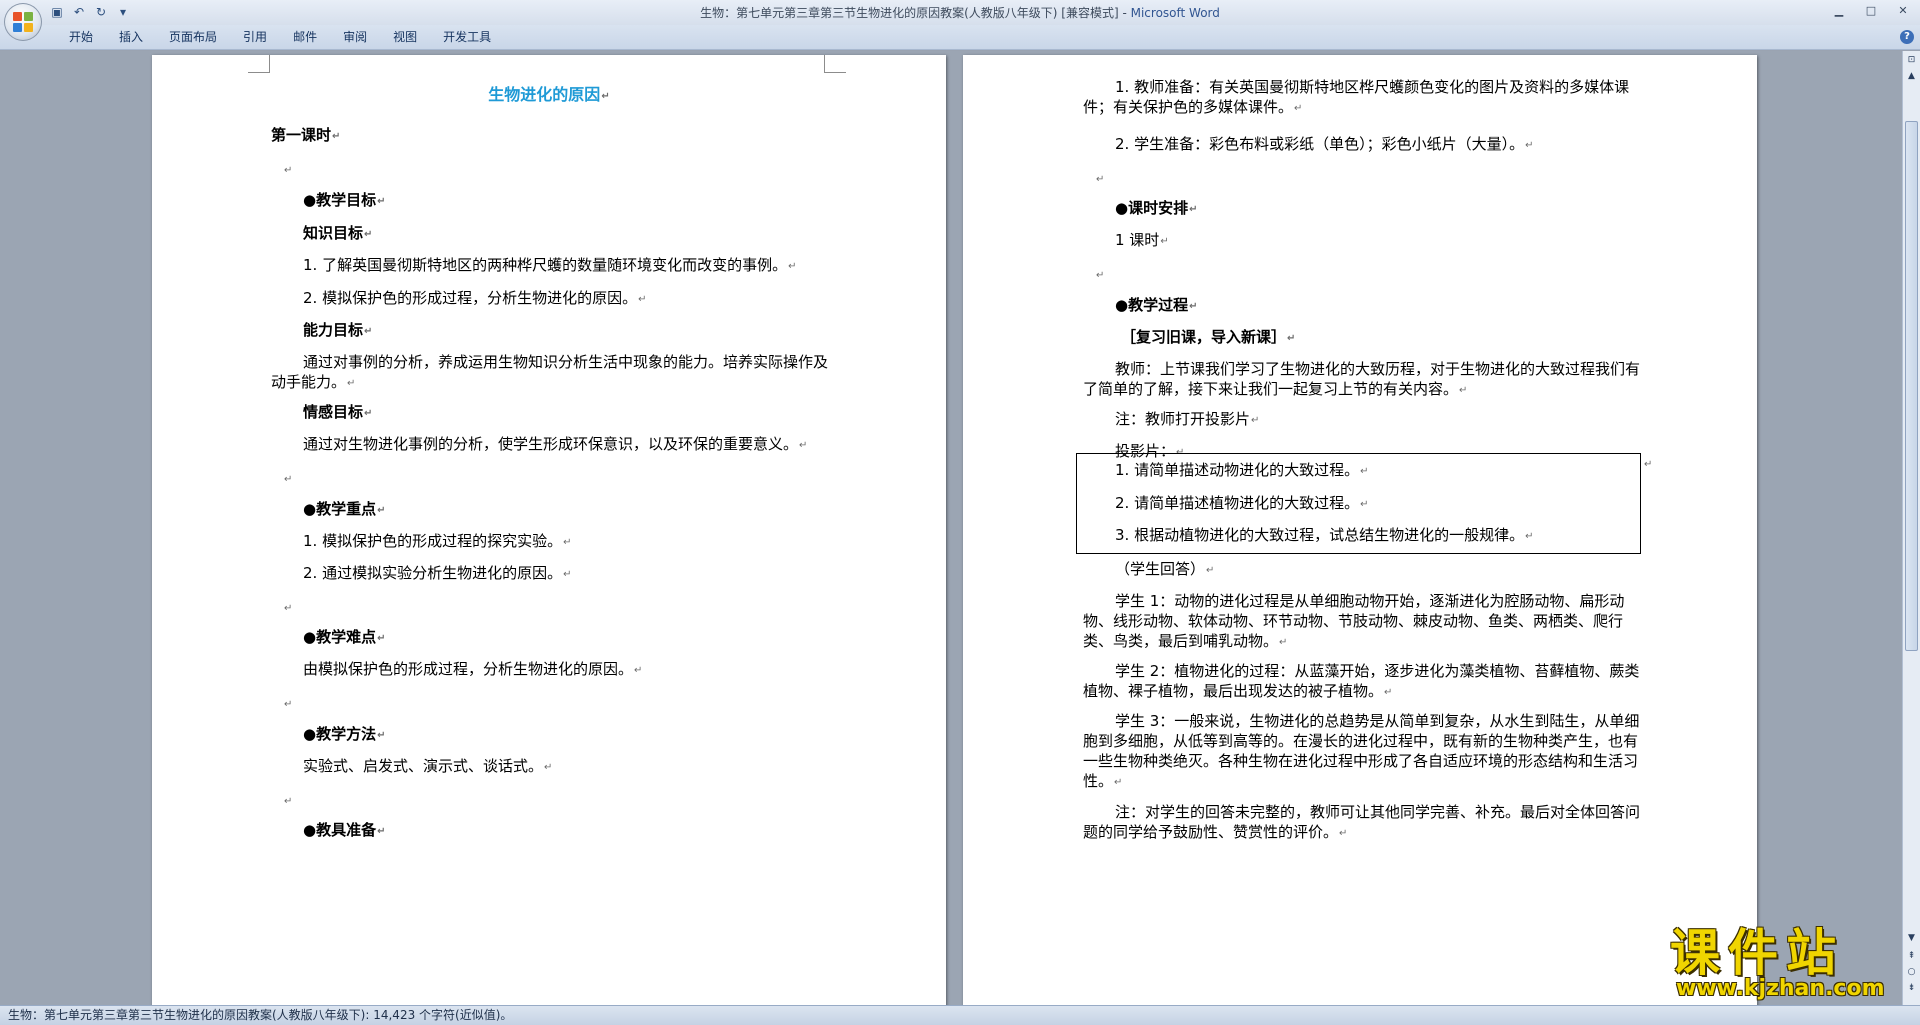 The width and height of the screenshot is (1920, 1025). Describe the element at coordinates (344, 200) in the screenshot. I see `goals-heading: ●教学目标↵` at that location.